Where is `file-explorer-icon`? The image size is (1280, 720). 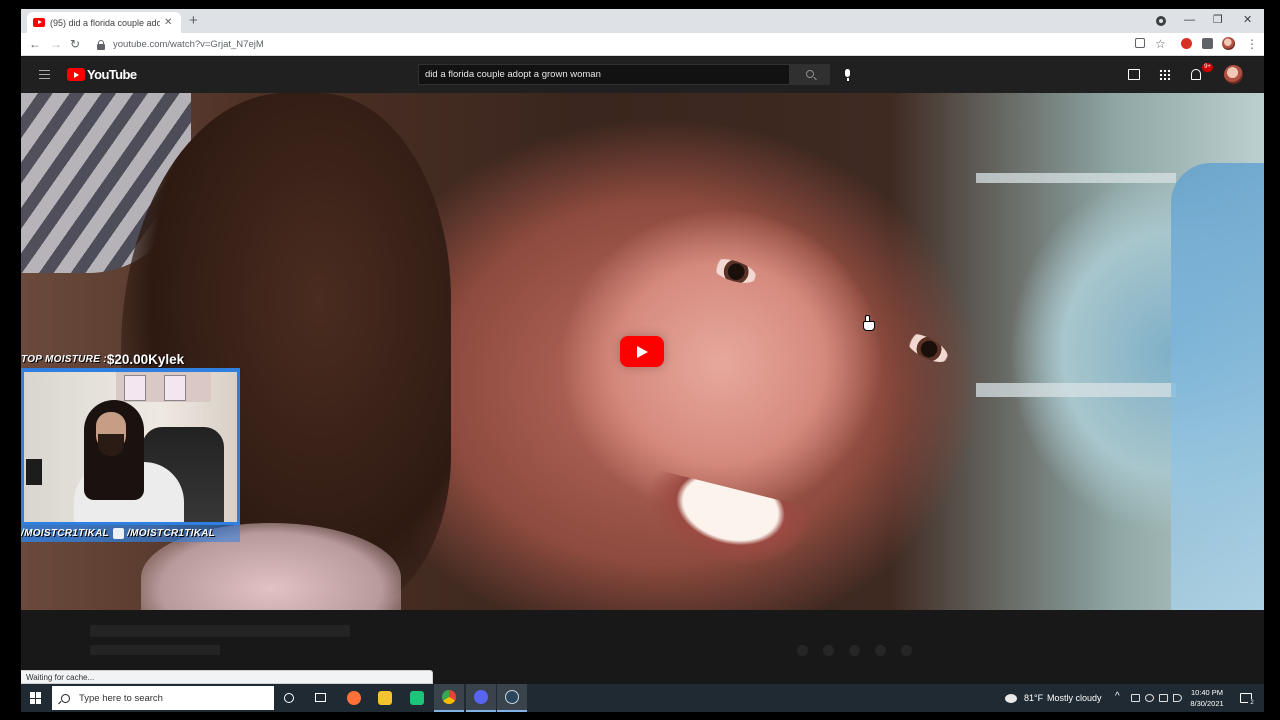
file-explorer-icon is located at coordinates (385, 698).